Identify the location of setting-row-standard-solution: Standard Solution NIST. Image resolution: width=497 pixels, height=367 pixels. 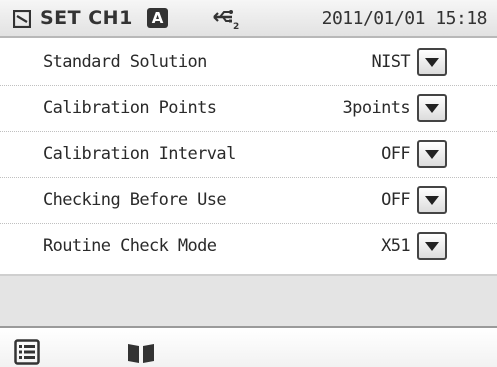
(248, 63).